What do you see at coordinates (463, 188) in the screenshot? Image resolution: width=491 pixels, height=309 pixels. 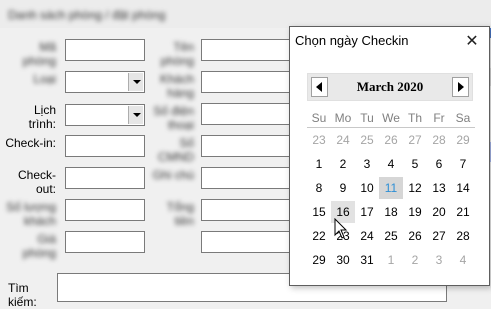 I see `calendar-day: 14` at bounding box center [463, 188].